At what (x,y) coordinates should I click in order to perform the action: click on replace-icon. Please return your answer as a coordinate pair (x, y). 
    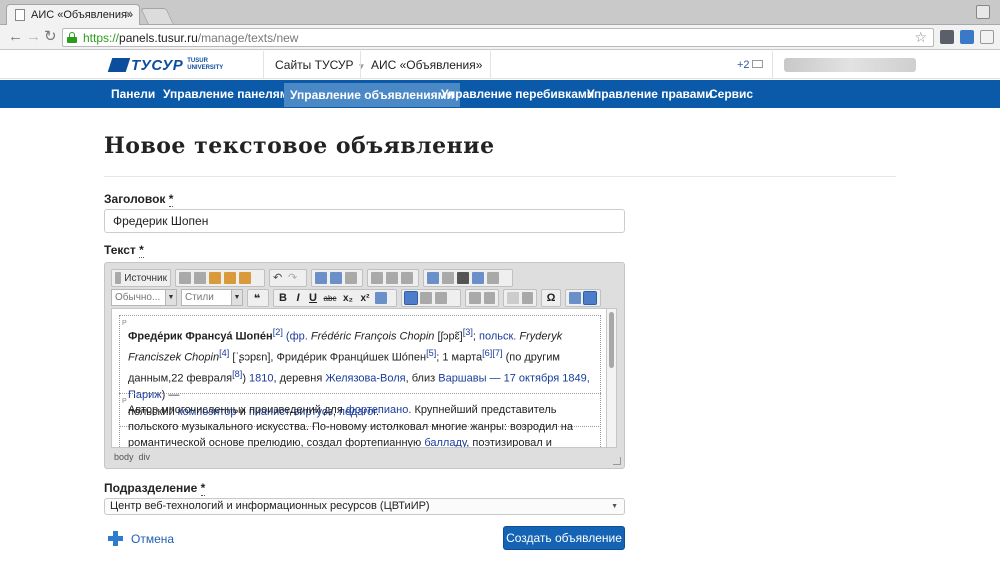
    Looking at the image, I should click on (336, 278).